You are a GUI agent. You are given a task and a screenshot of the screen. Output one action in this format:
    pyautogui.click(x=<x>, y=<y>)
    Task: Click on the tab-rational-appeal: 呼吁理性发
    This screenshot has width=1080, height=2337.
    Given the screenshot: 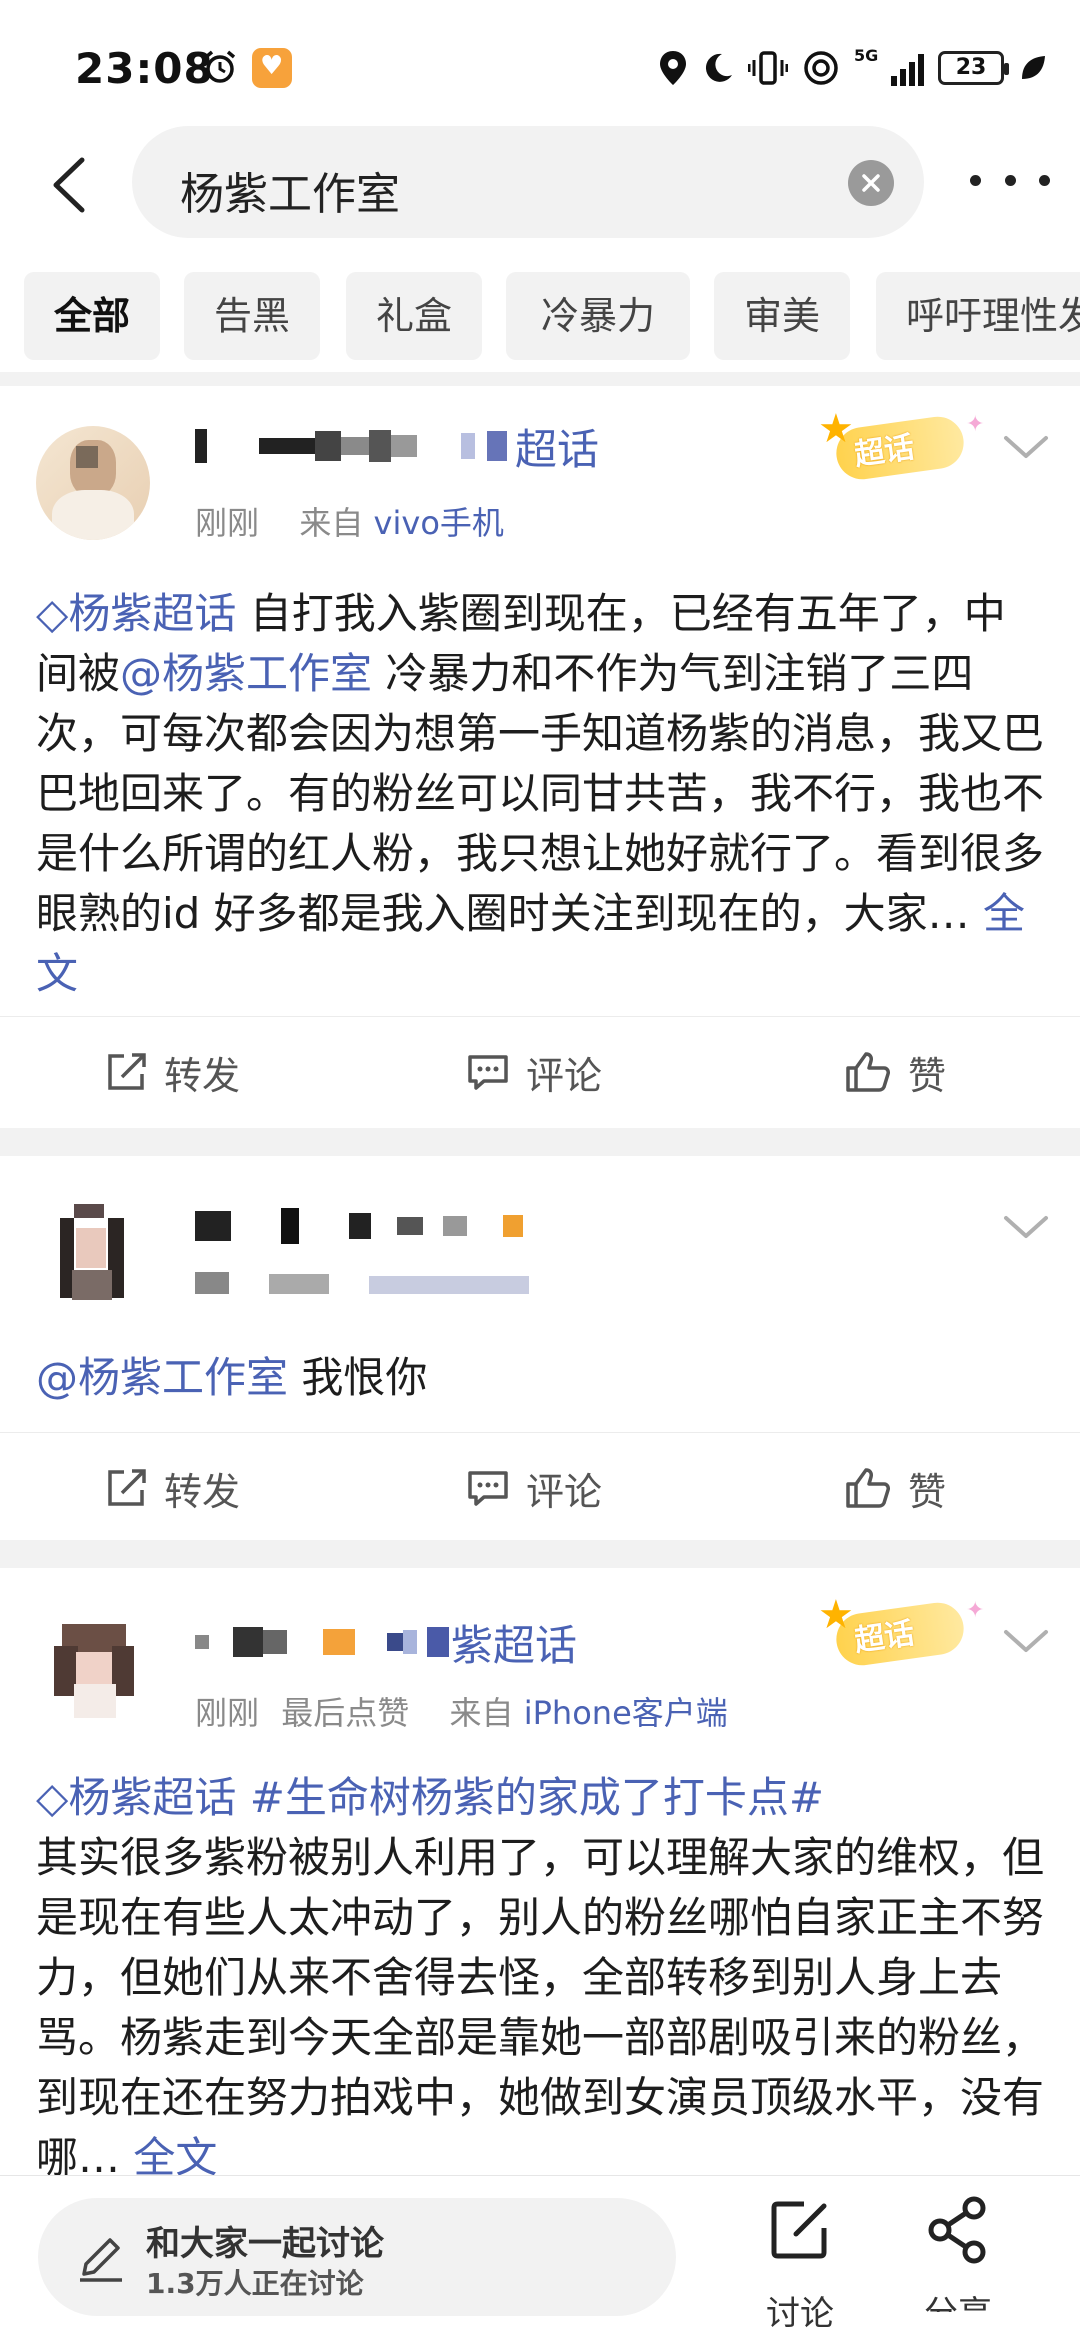 What is the action you would take?
    pyautogui.click(x=978, y=316)
    